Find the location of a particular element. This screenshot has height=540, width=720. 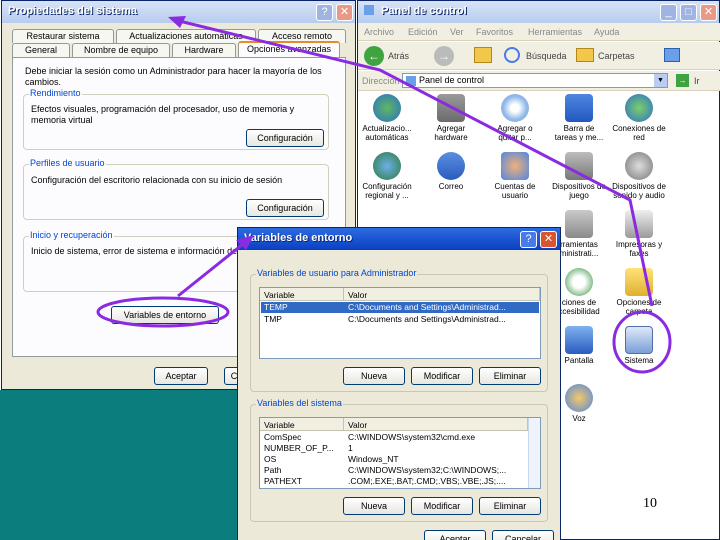

env-button-highlight-ellipse is located at coordinates (163, 312).